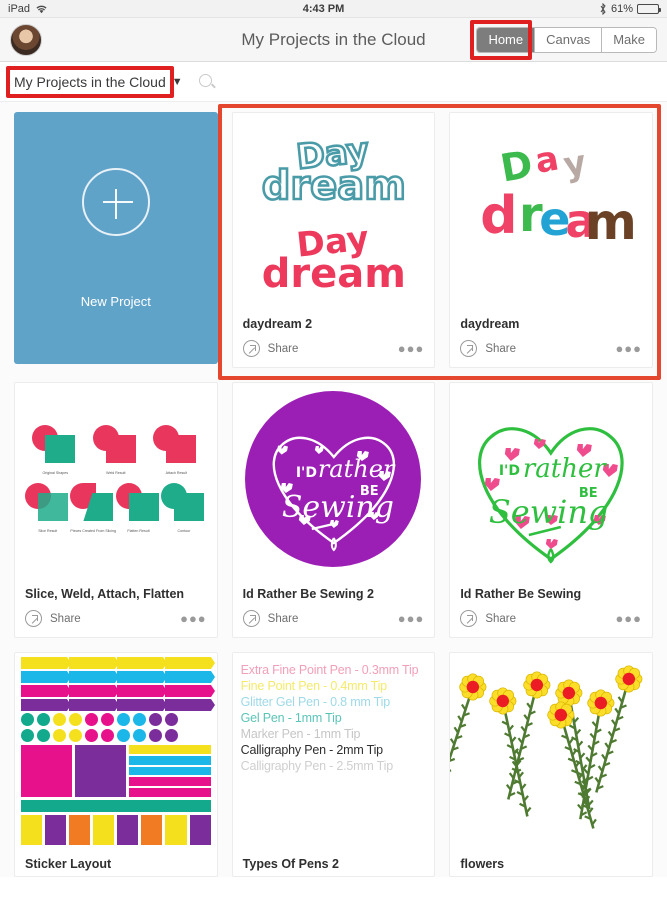 The width and height of the screenshot is (667, 900). I want to click on project-card: flowers, so click(551, 764).